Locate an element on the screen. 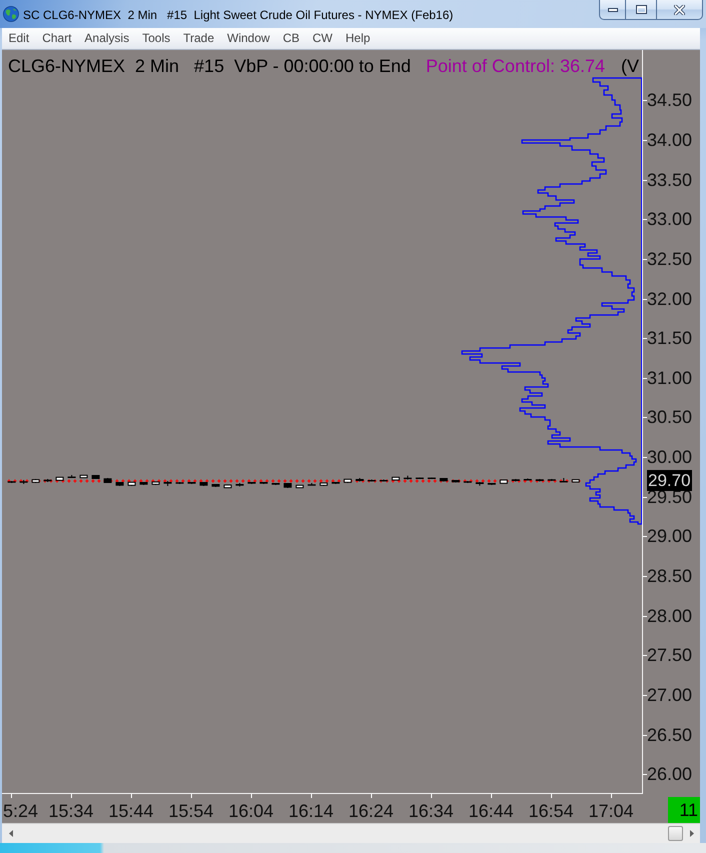  price-label: 28.00 is located at coordinates (669, 616).